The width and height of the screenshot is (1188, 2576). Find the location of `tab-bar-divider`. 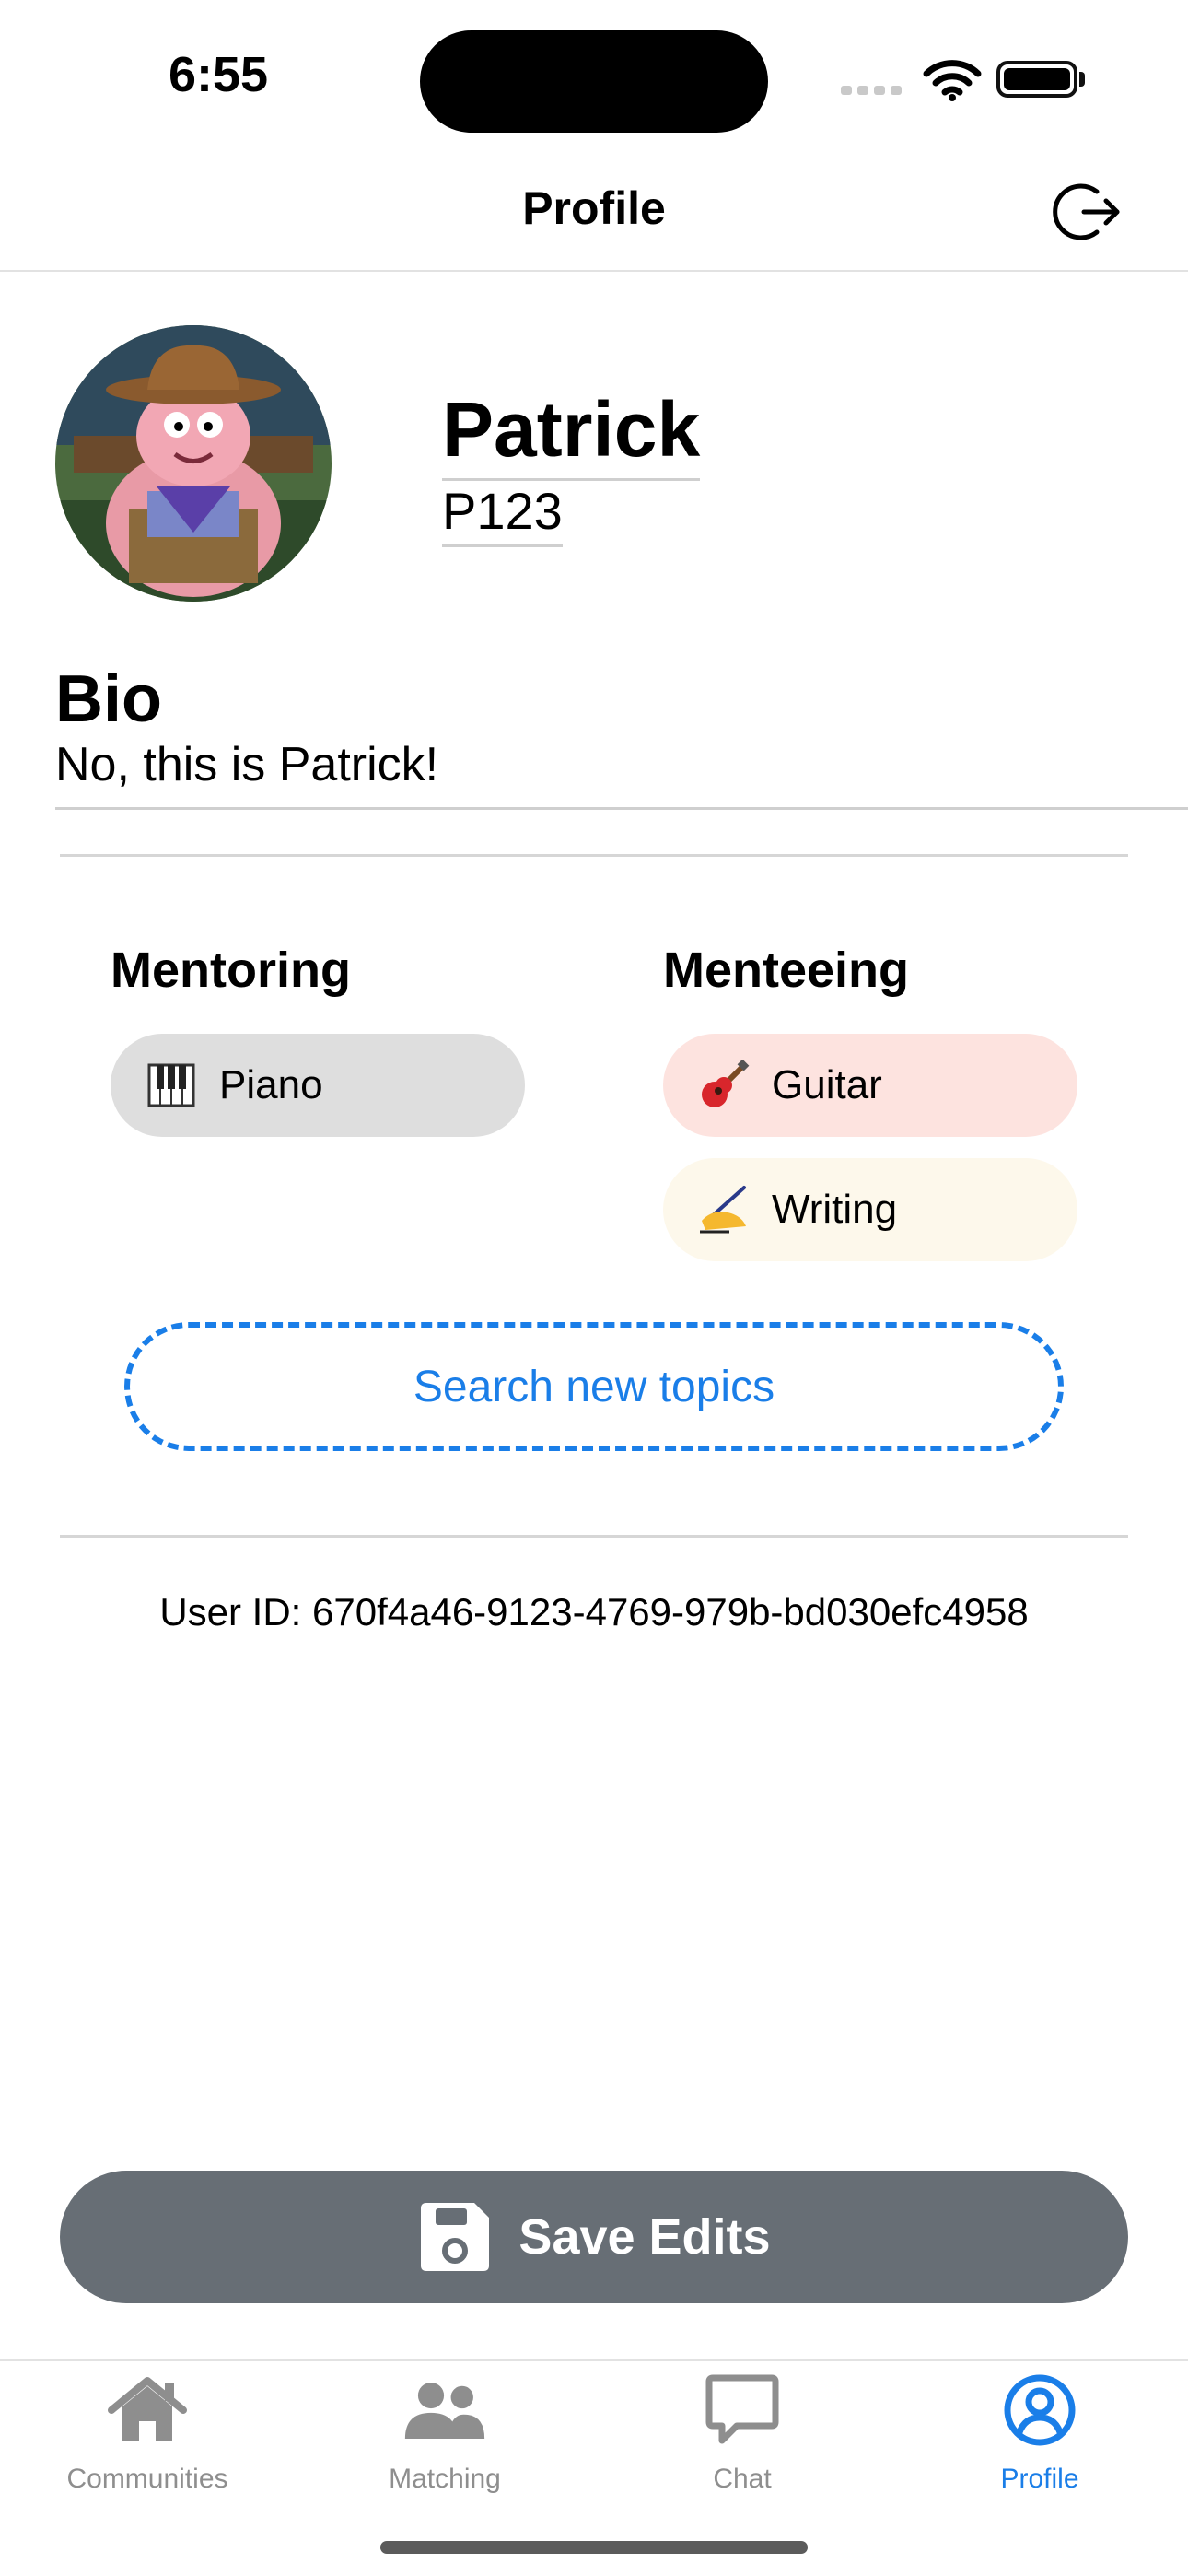

tab-bar-divider is located at coordinates (594, 2360).